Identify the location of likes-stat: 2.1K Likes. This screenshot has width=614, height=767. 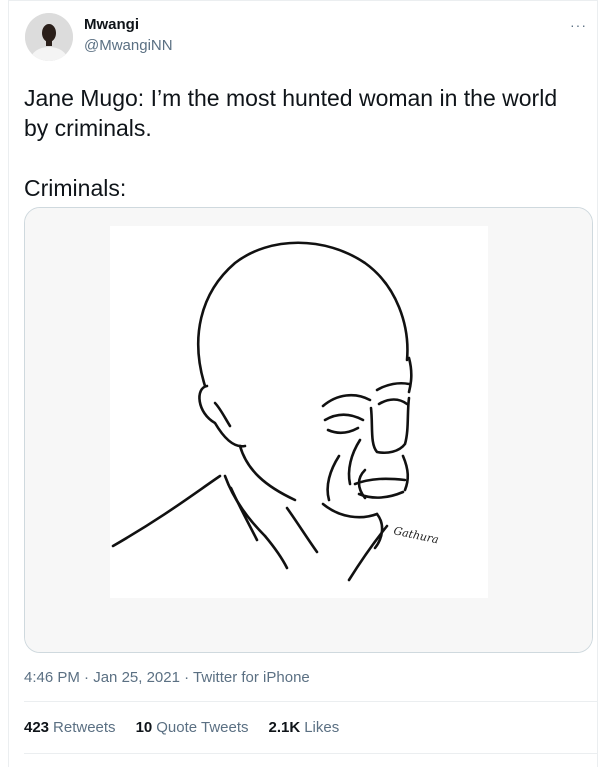
(304, 727).